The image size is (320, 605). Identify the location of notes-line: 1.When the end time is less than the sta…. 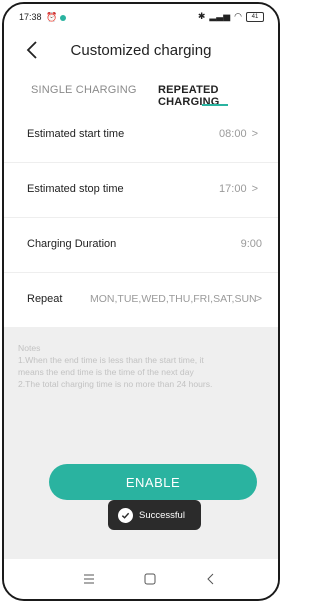
(111, 360).